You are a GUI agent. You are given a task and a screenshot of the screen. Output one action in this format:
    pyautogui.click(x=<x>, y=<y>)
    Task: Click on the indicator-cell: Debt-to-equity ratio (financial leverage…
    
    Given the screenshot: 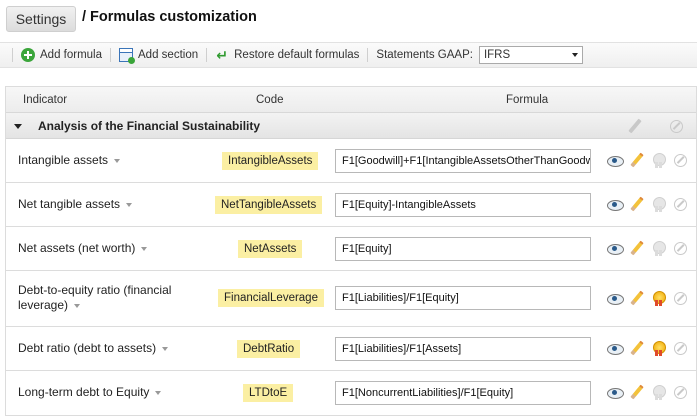 What is the action you would take?
    pyautogui.click(x=94, y=298)
    